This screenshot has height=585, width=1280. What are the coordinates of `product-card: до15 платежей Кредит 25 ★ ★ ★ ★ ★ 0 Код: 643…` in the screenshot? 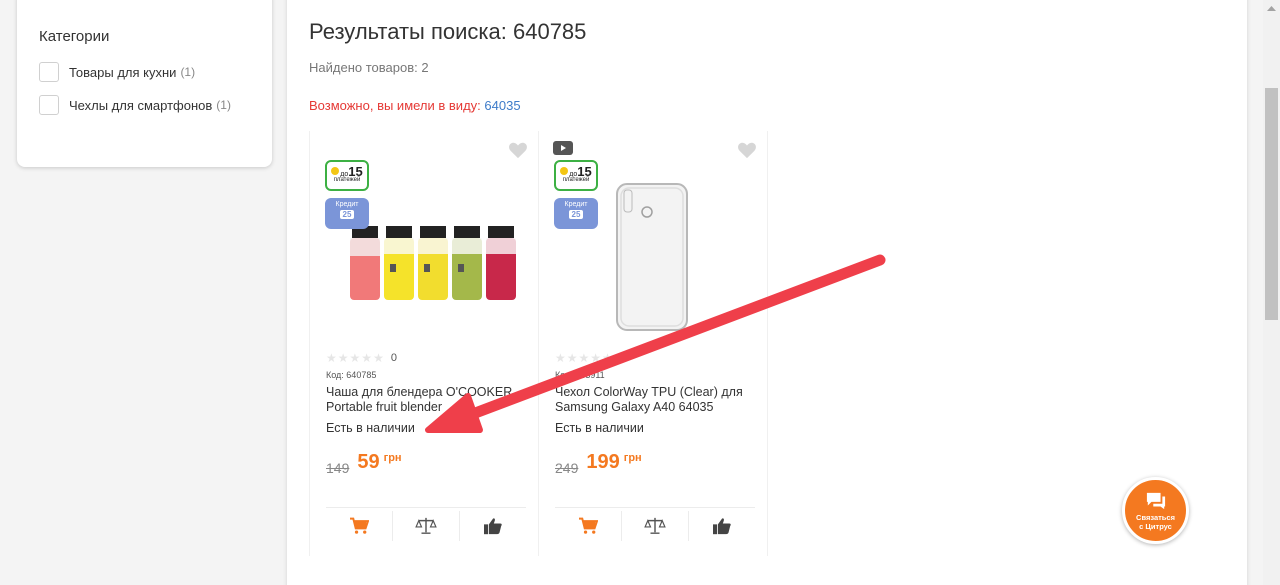 It's located at (653, 343).